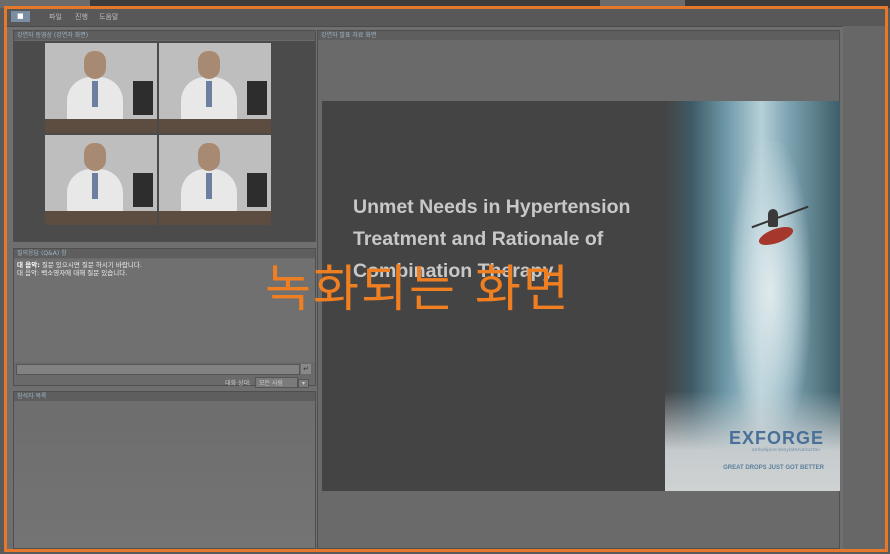 This screenshot has height=554, width=890. I want to click on video-panel-title: 강연자 동영상 (강연자 화면), so click(164, 35).